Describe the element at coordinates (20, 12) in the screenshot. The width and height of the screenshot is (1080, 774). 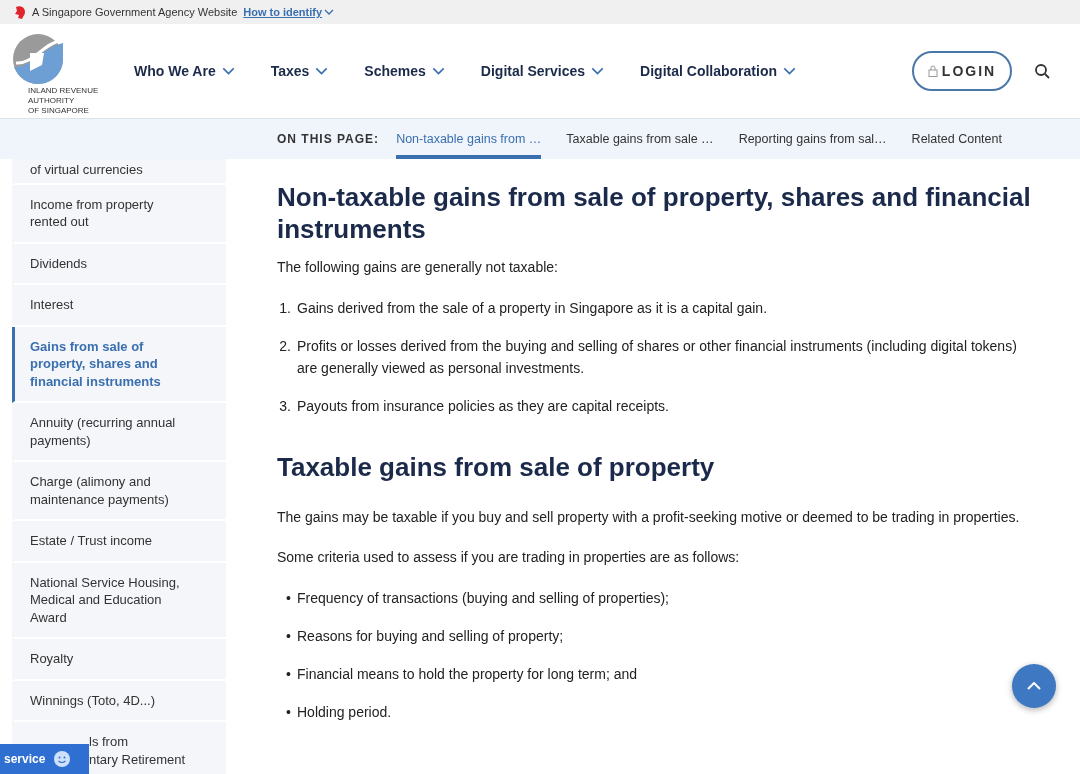
I see `lion-head-icon` at that location.